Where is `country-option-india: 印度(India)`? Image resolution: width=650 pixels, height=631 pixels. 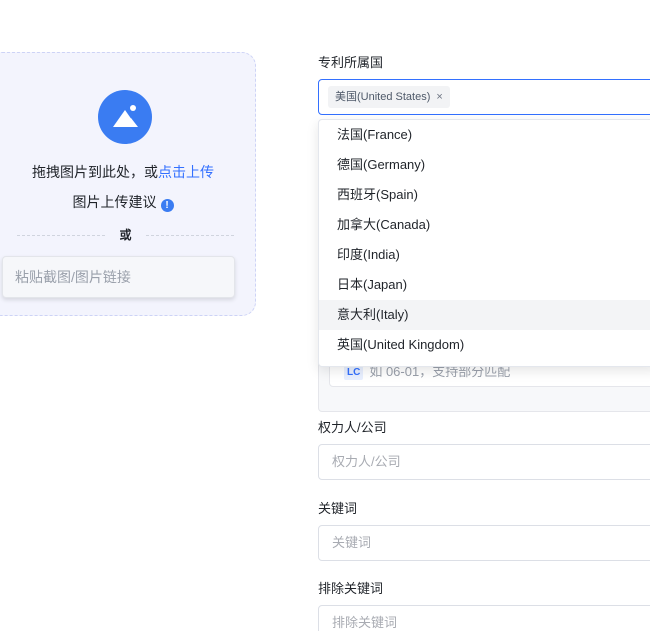
country-option-india: 印度(India) is located at coordinates (484, 255).